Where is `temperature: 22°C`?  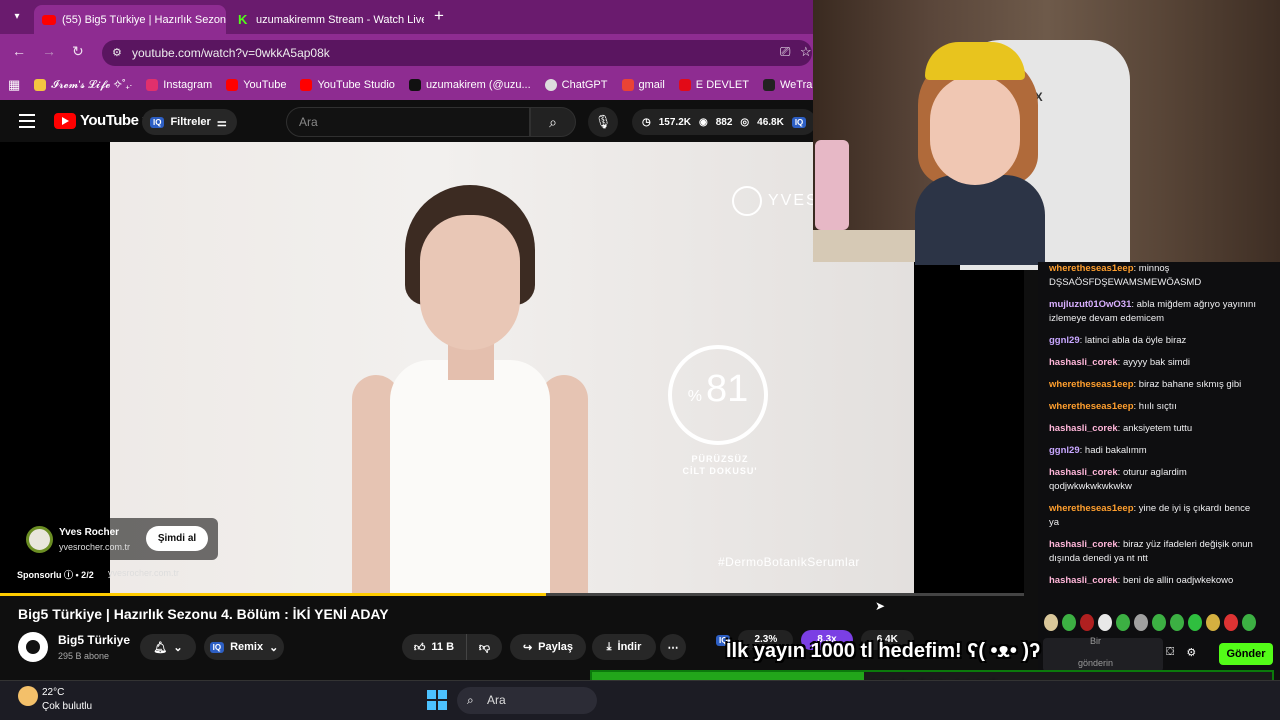 temperature: 22°C is located at coordinates (53, 692).